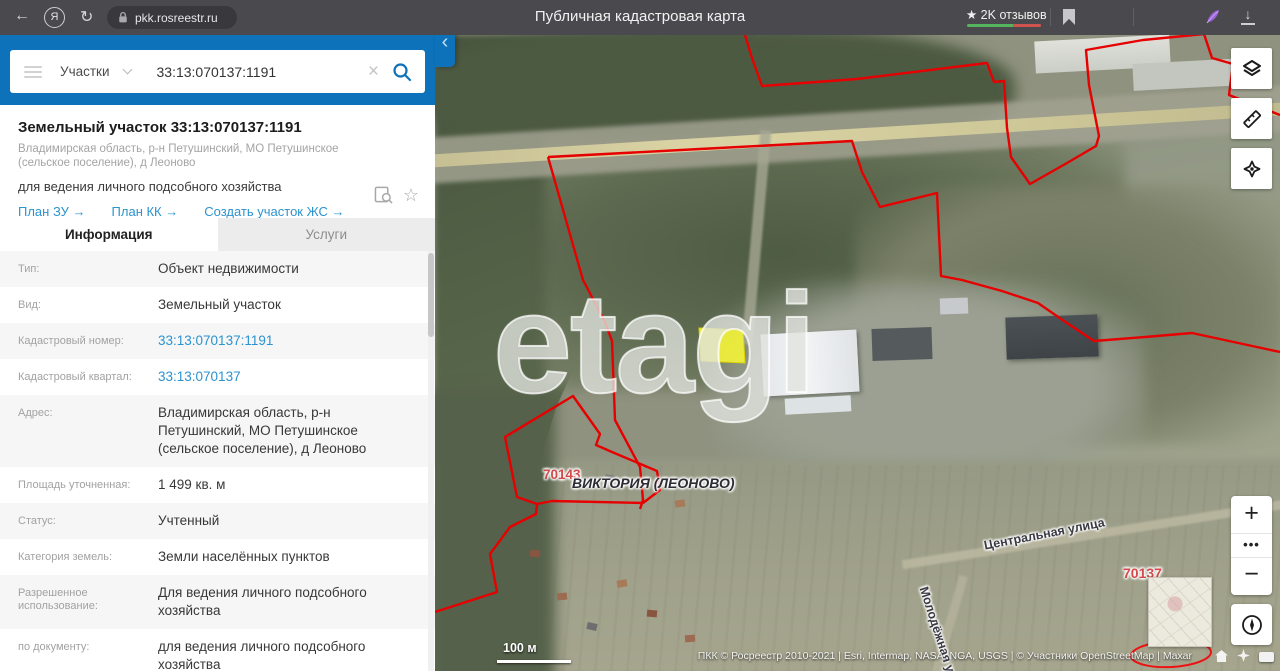 The height and width of the screenshot is (671, 1280). What do you see at coordinates (274, 211) in the screenshot?
I see `create-zhs-link: Создать участок ЖС →` at bounding box center [274, 211].